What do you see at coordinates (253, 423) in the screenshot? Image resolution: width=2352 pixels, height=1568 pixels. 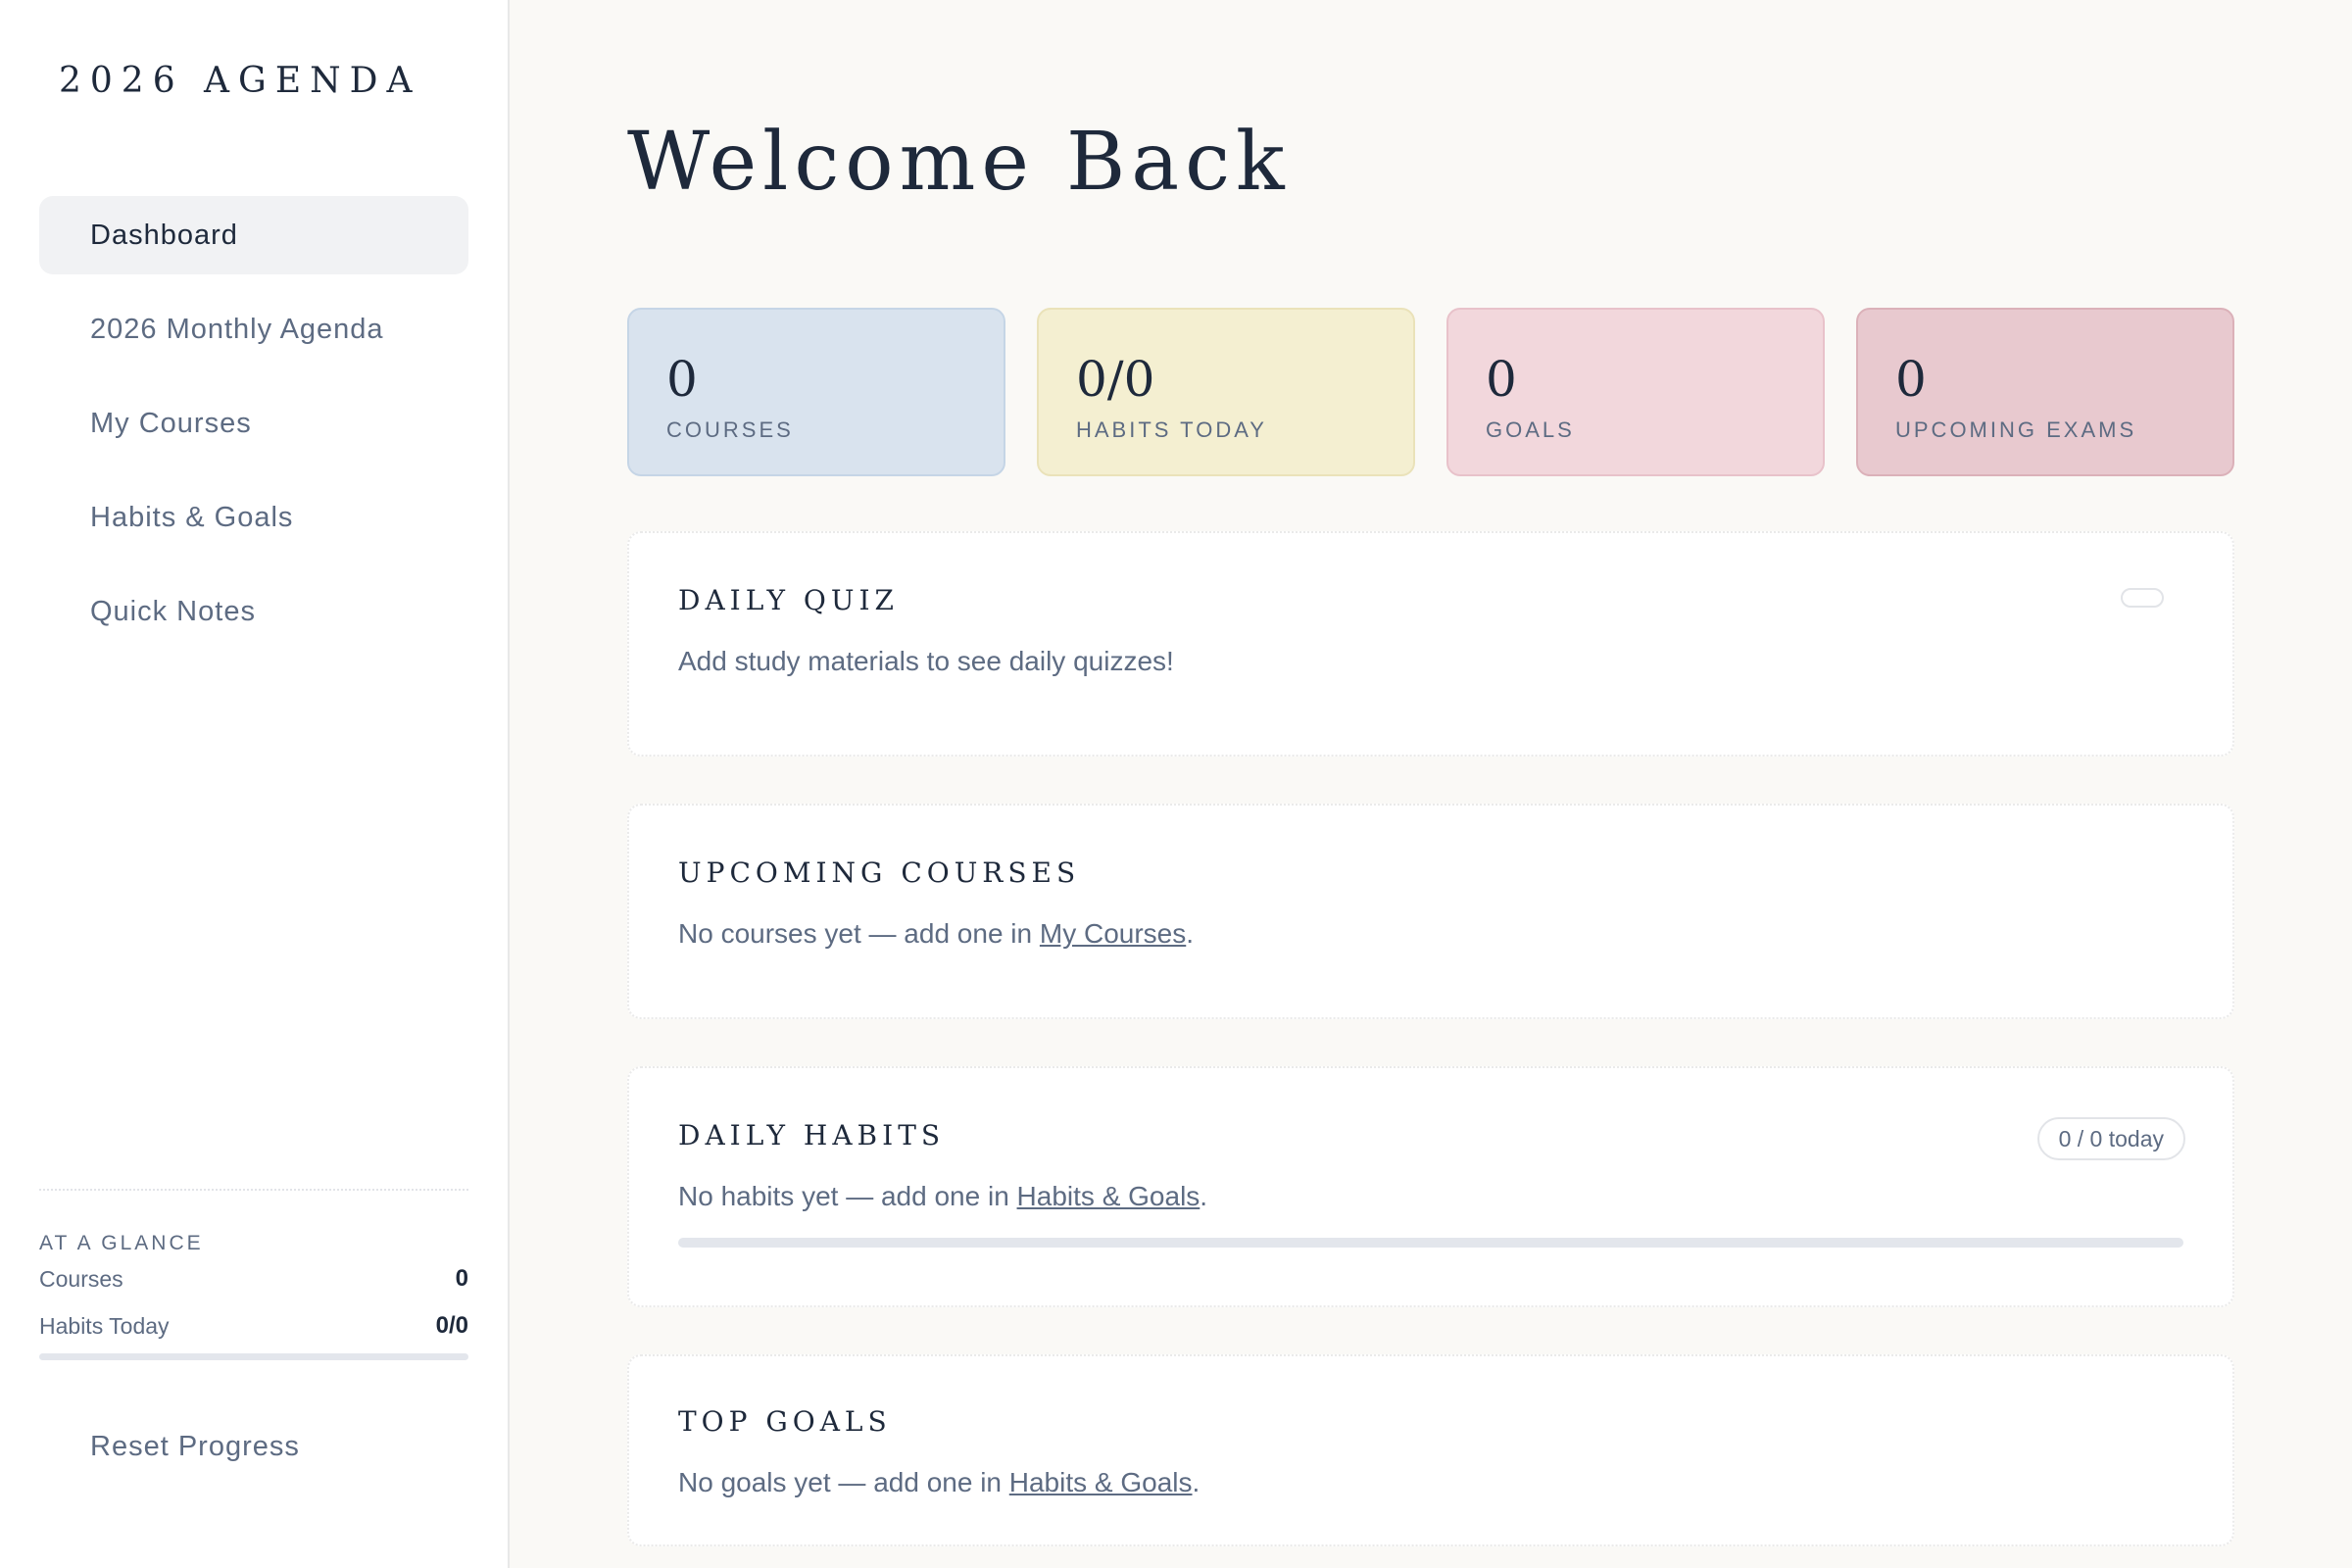 I see `sidebar-item-my-courses: My Courses` at bounding box center [253, 423].